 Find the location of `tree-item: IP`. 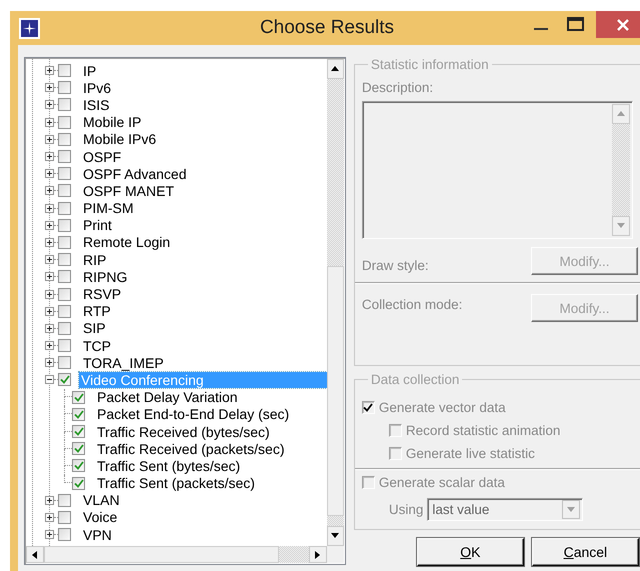

tree-item: IP is located at coordinates (89, 70).